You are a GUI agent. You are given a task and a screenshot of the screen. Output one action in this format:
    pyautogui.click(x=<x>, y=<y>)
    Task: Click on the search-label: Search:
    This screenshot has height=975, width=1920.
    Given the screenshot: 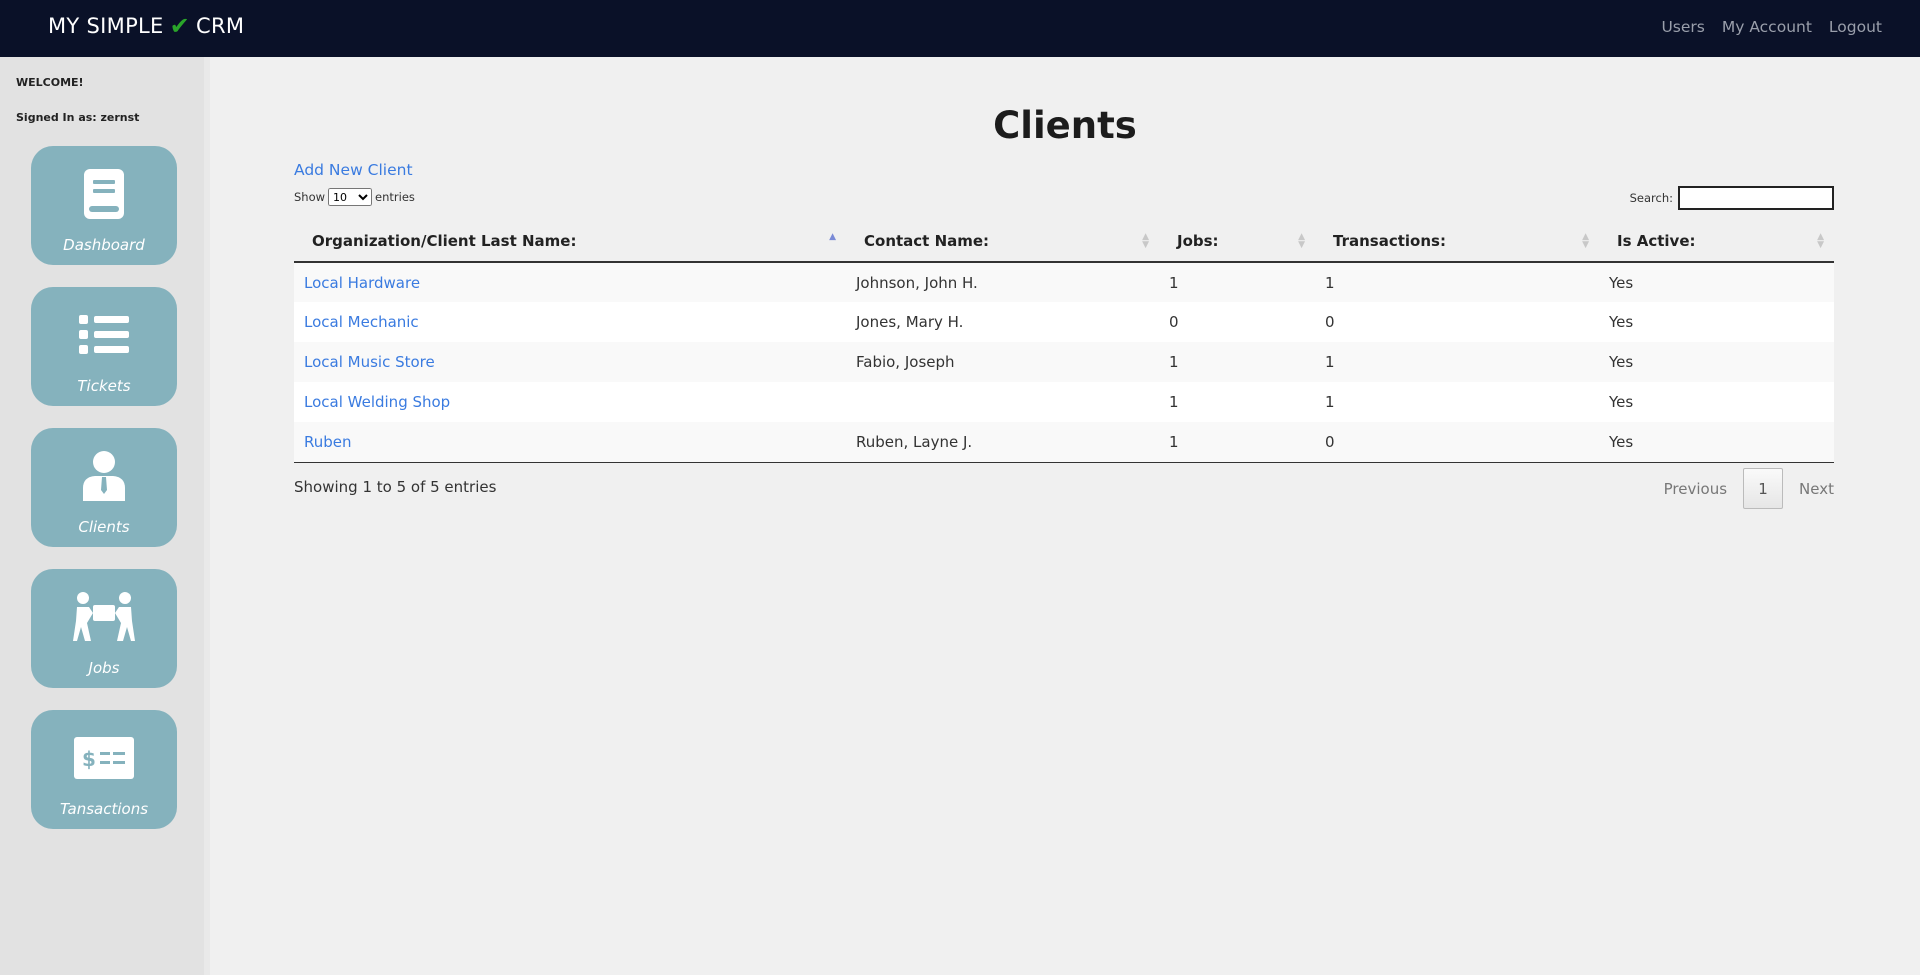 What is the action you would take?
    pyautogui.click(x=1651, y=198)
    